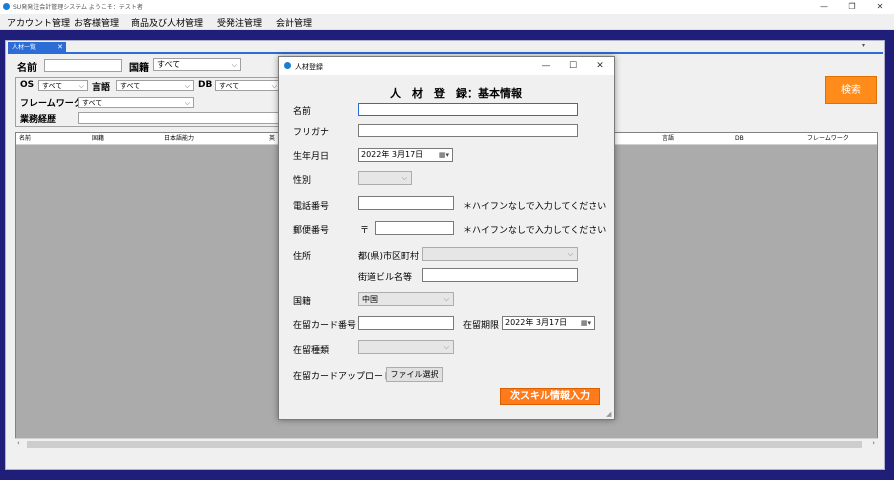 Image resolution: width=894 pixels, height=480 pixels. I want to click on prefecture-label: 都(県)市区町村, so click(389, 257).